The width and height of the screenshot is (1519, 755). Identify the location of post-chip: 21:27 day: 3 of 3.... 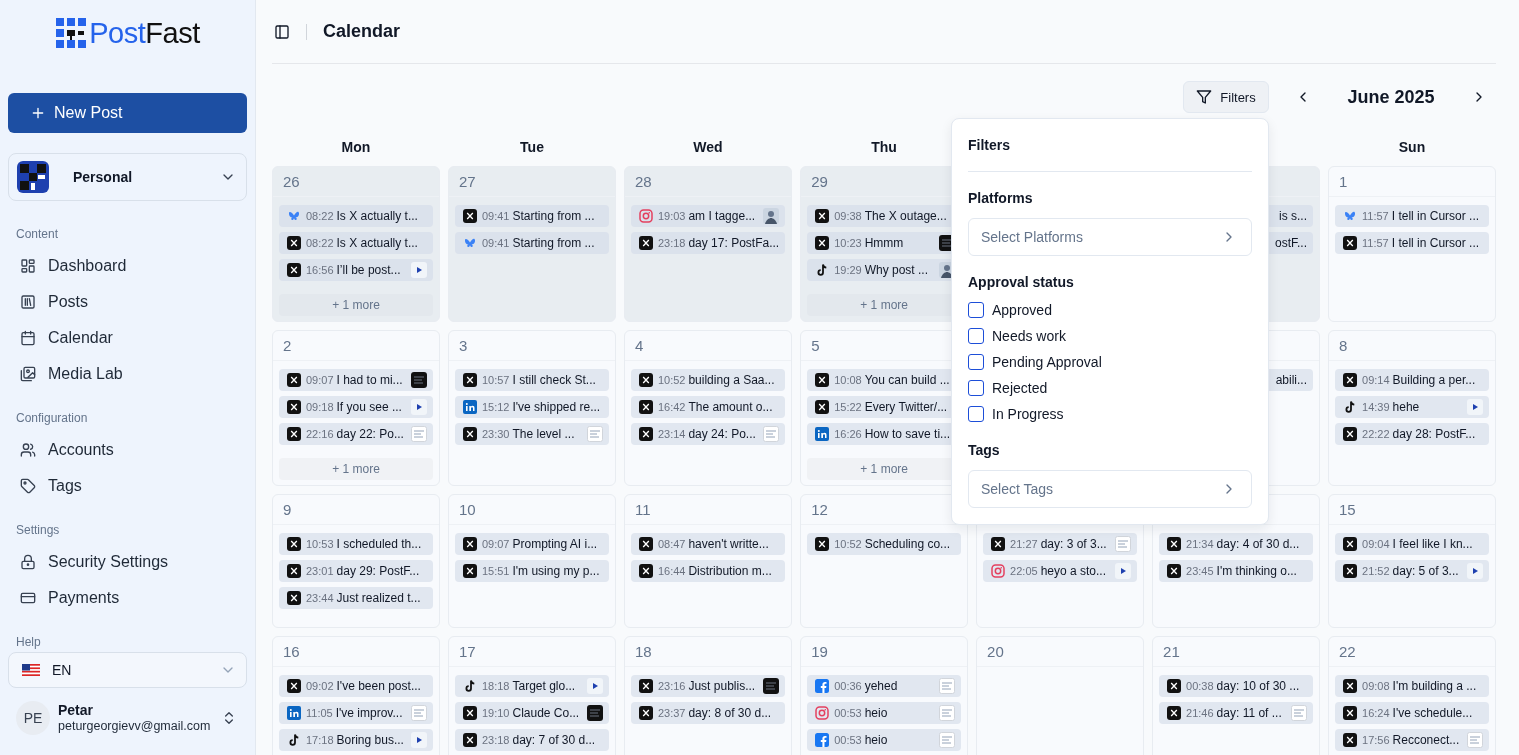
(1060, 544).